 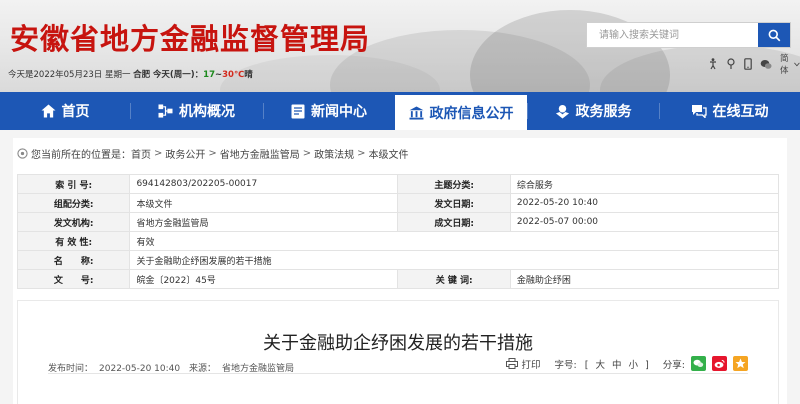 What do you see at coordinates (754, 64) in the screenshot?
I see `header-tools: 简体` at bounding box center [754, 64].